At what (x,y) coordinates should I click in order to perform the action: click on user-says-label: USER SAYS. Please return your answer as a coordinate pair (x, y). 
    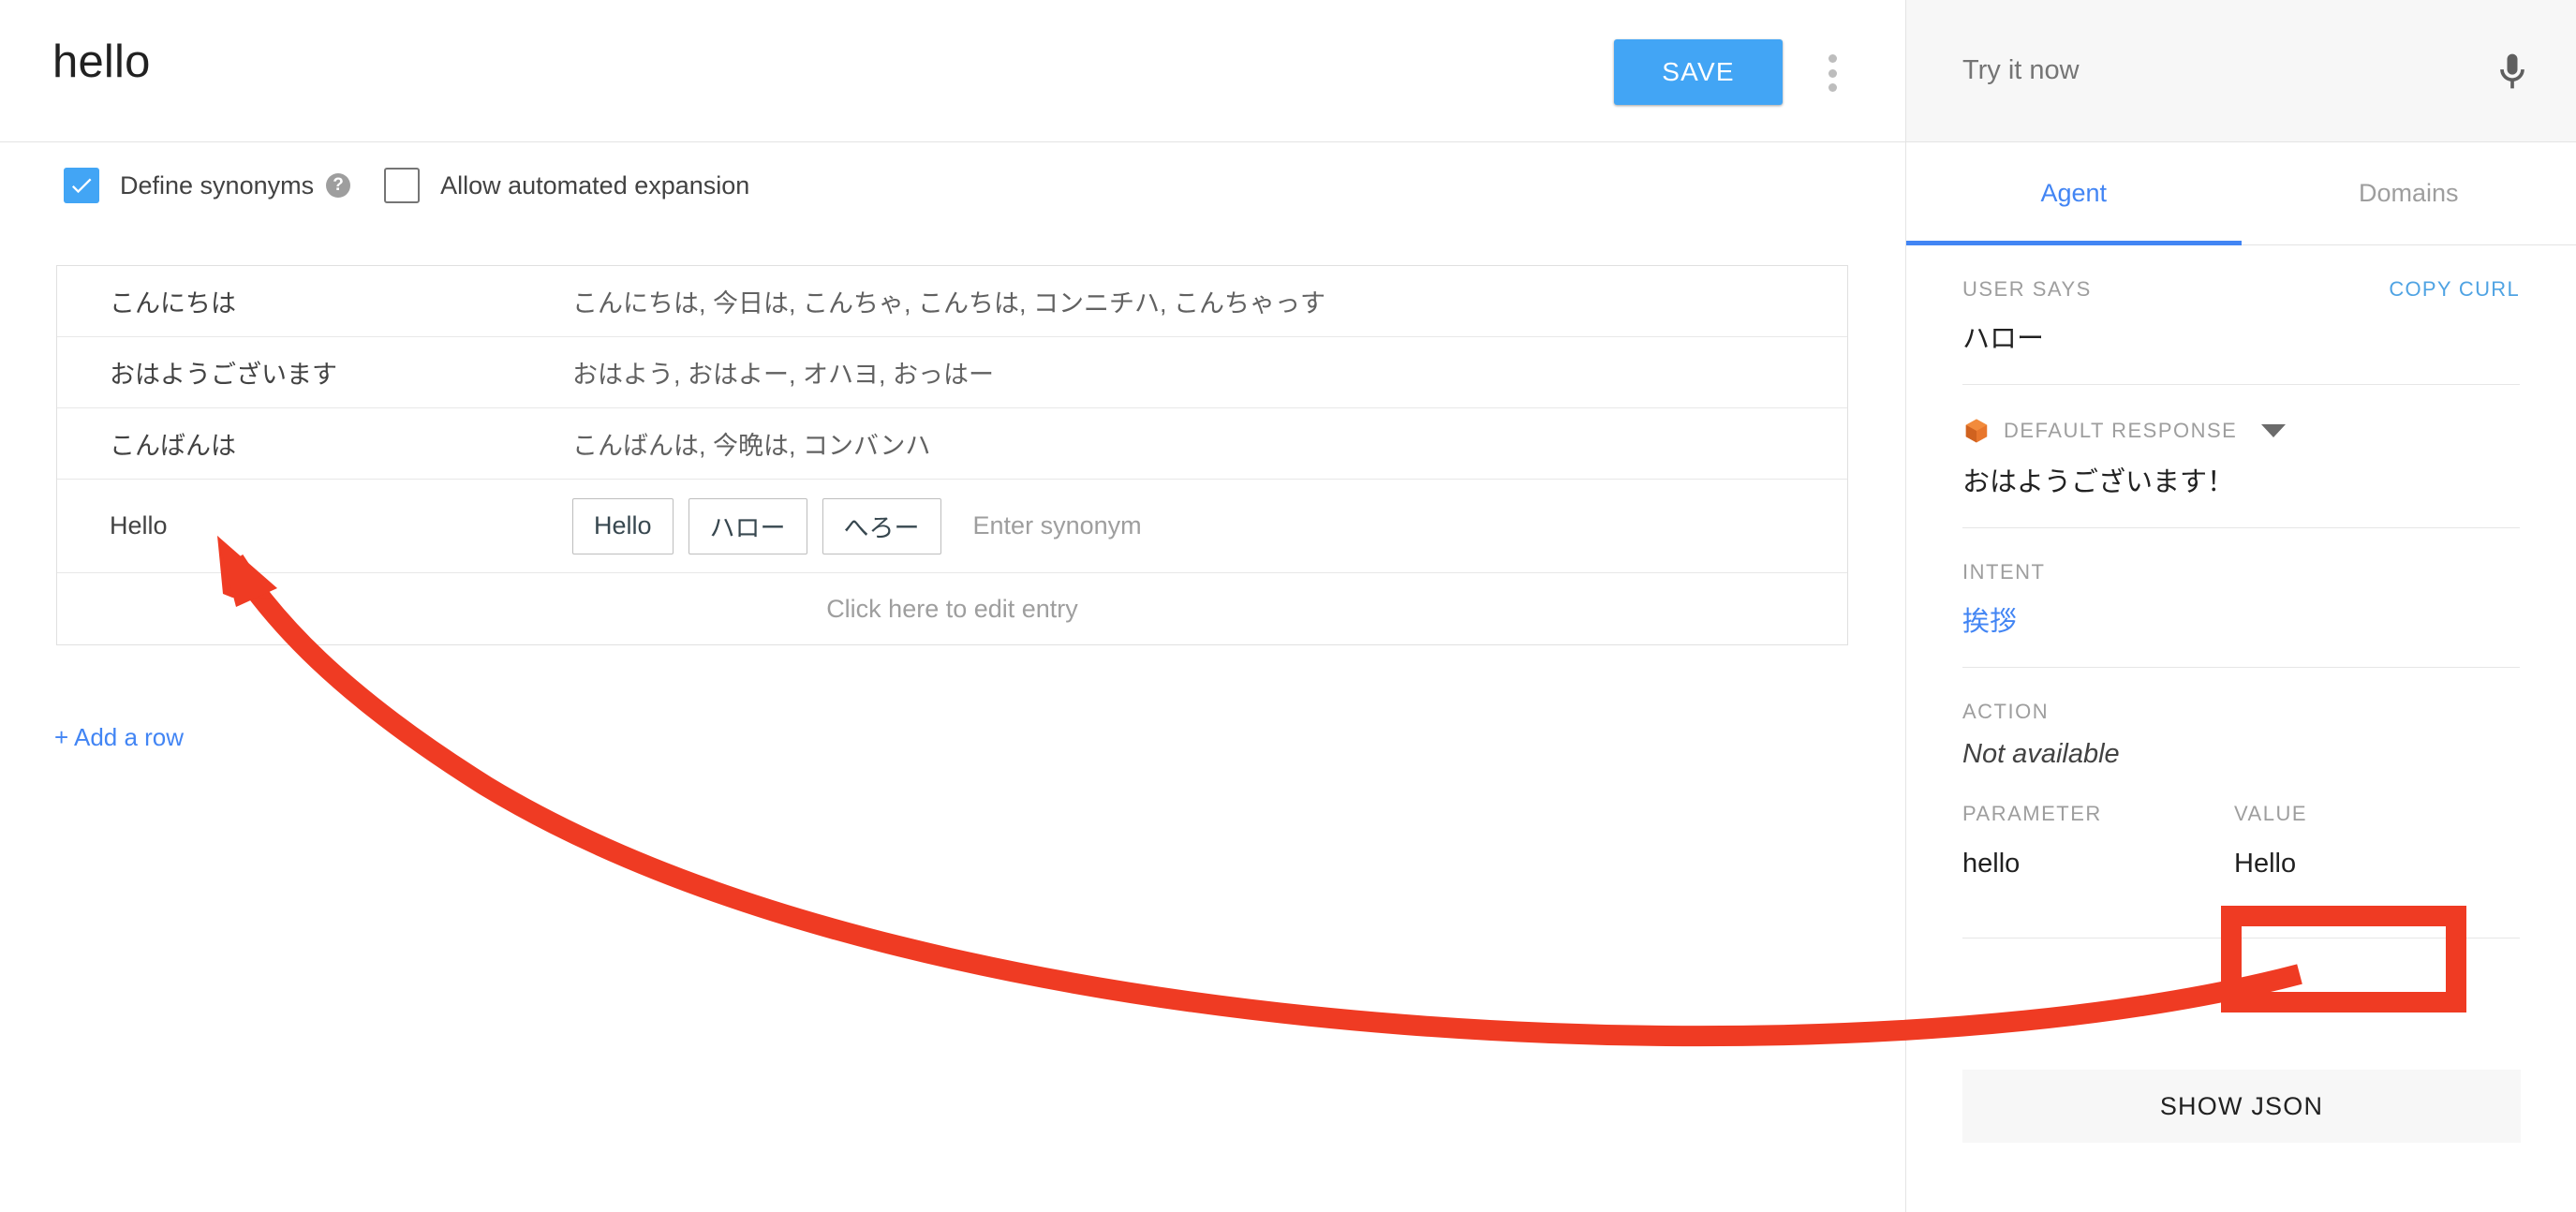
    Looking at the image, I should click on (2027, 289).